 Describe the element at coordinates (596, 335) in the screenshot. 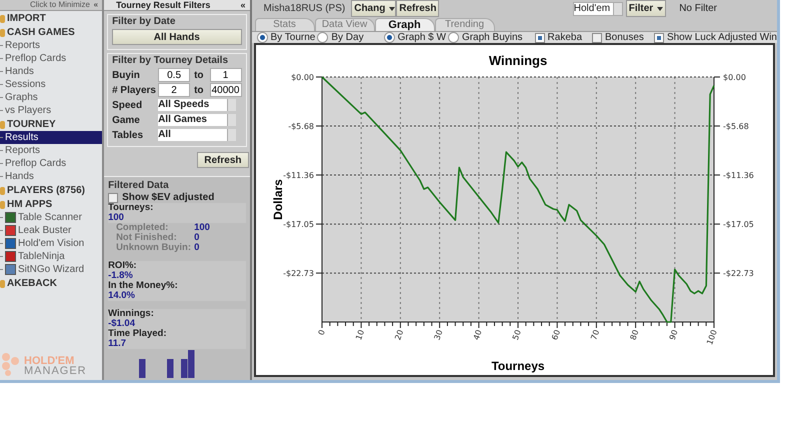

I see `x-tick-label: 70` at that location.